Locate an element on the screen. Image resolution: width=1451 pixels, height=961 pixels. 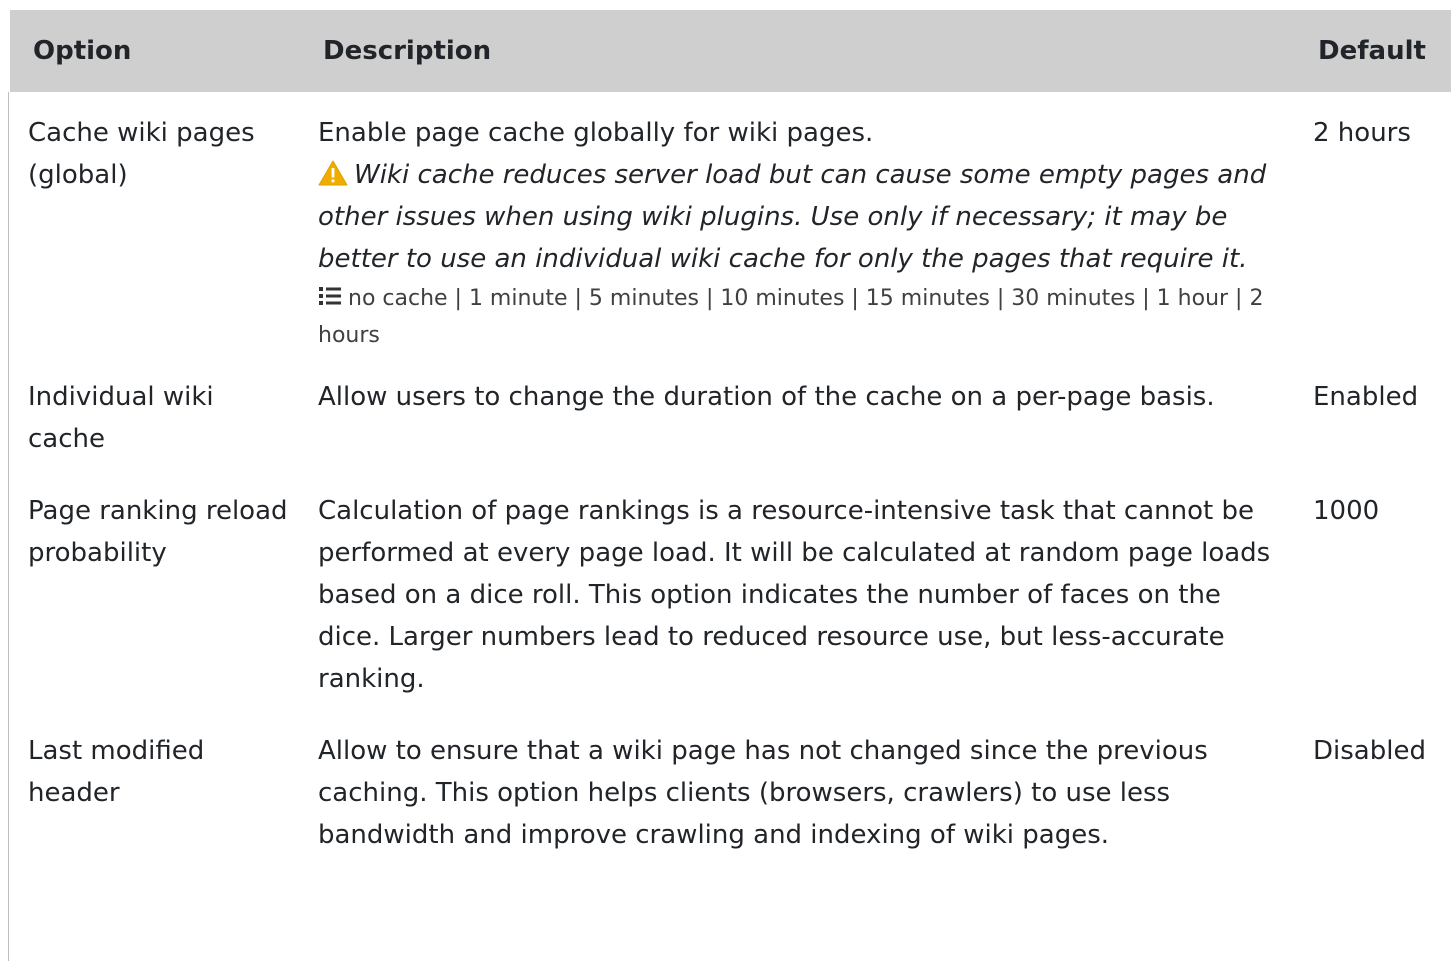
option-default: 2 hours is located at coordinates (1362, 133).